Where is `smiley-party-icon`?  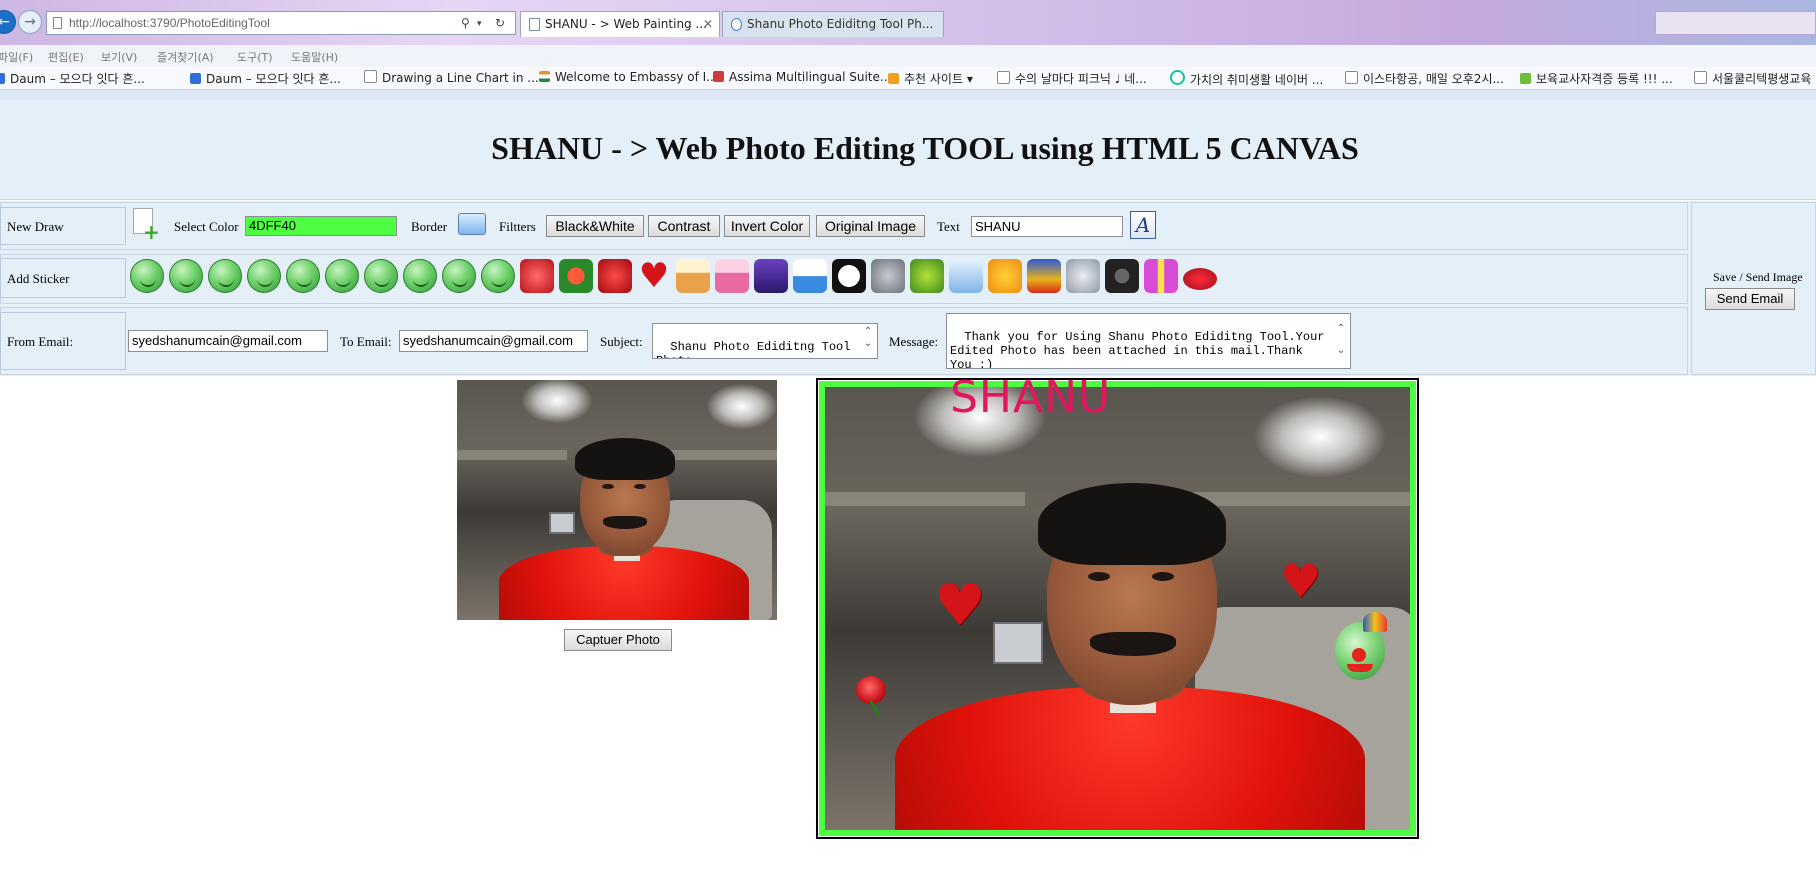
smiley-party-icon is located at coordinates (225, 276).